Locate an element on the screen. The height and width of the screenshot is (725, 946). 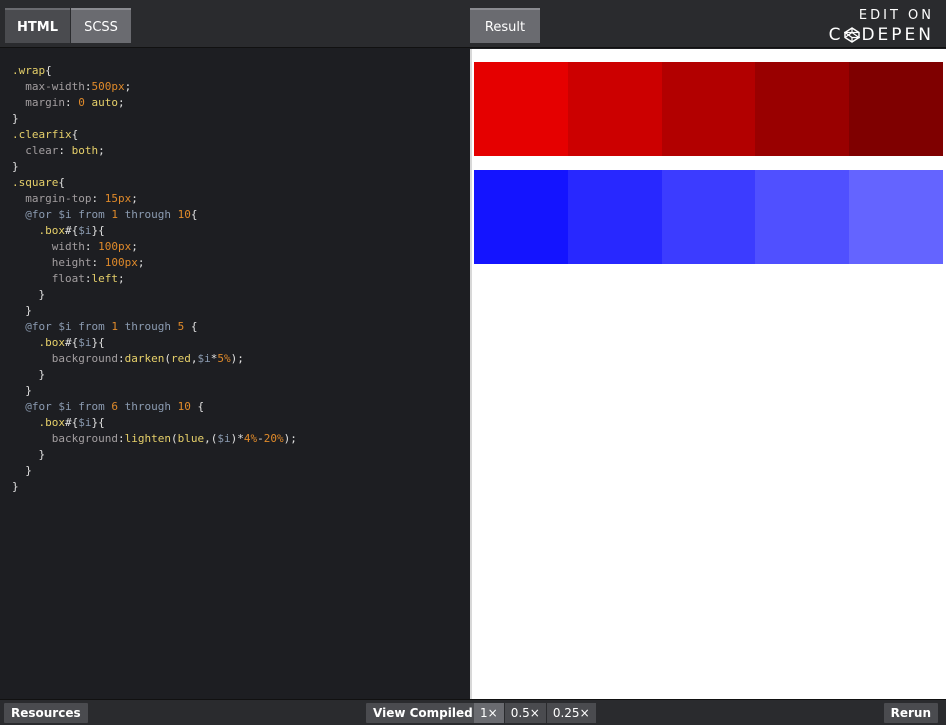
blue-box-row is located at coordinates (708, 217).